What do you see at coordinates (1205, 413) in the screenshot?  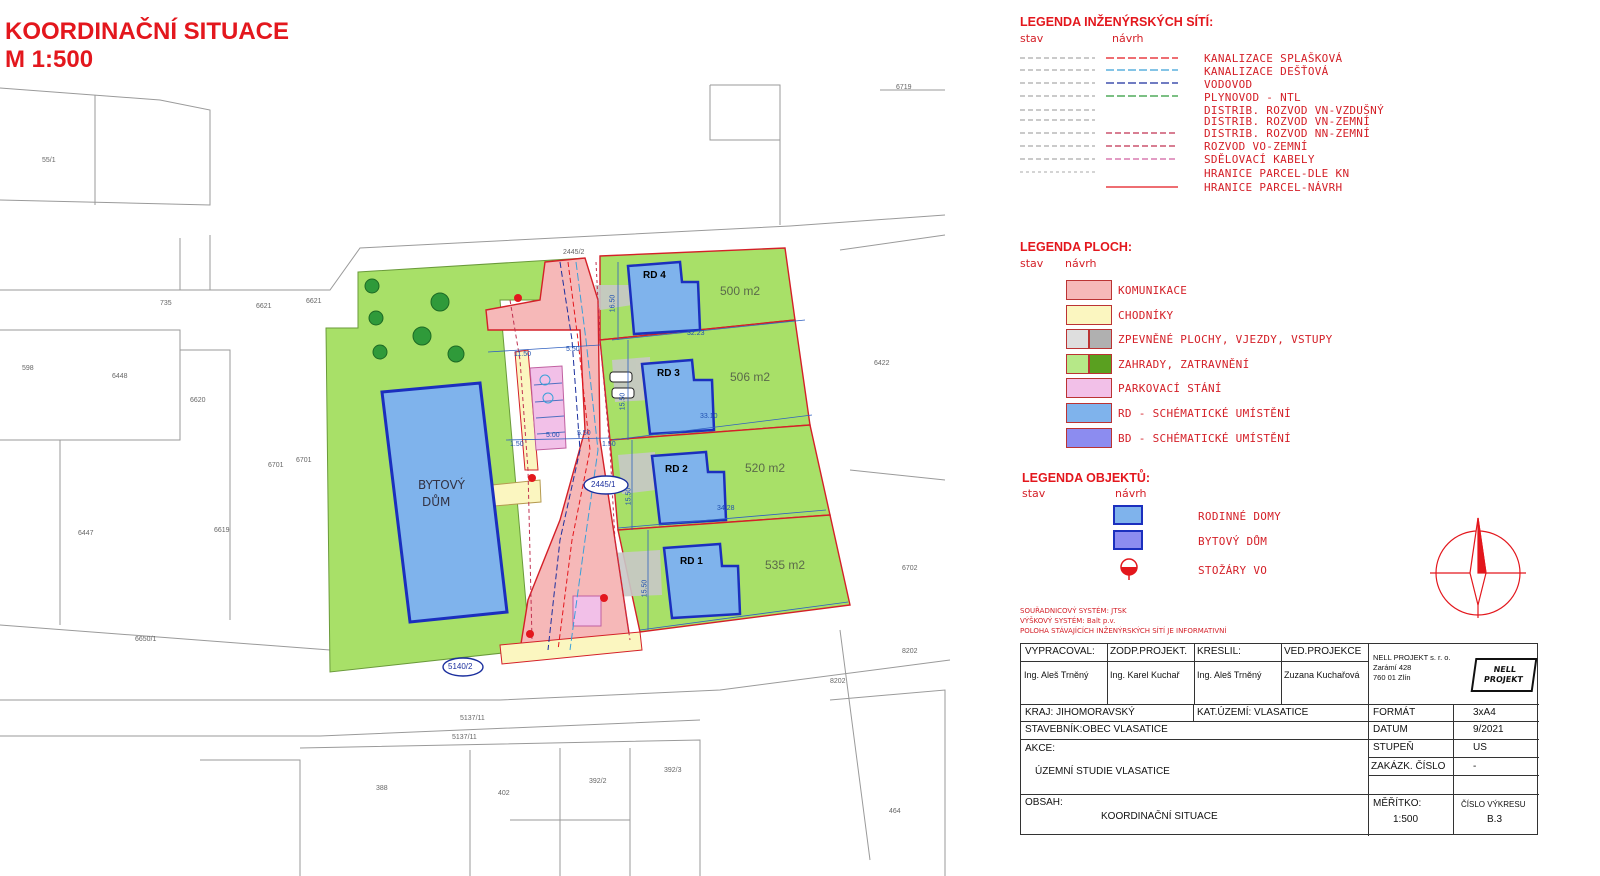 I see `legend-area-item: RD - SCHÉMATICKÉ UMÍSTĚNÍ` at bounding box center [1205, 413].